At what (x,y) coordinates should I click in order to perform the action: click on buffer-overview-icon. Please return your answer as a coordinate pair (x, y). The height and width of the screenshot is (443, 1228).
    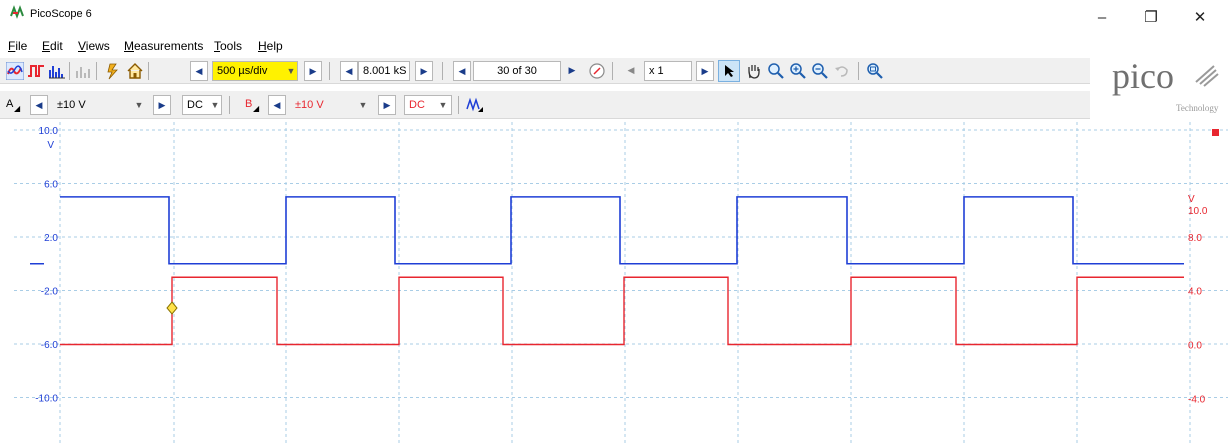
    Looking at the image, I should click on (597, 71).